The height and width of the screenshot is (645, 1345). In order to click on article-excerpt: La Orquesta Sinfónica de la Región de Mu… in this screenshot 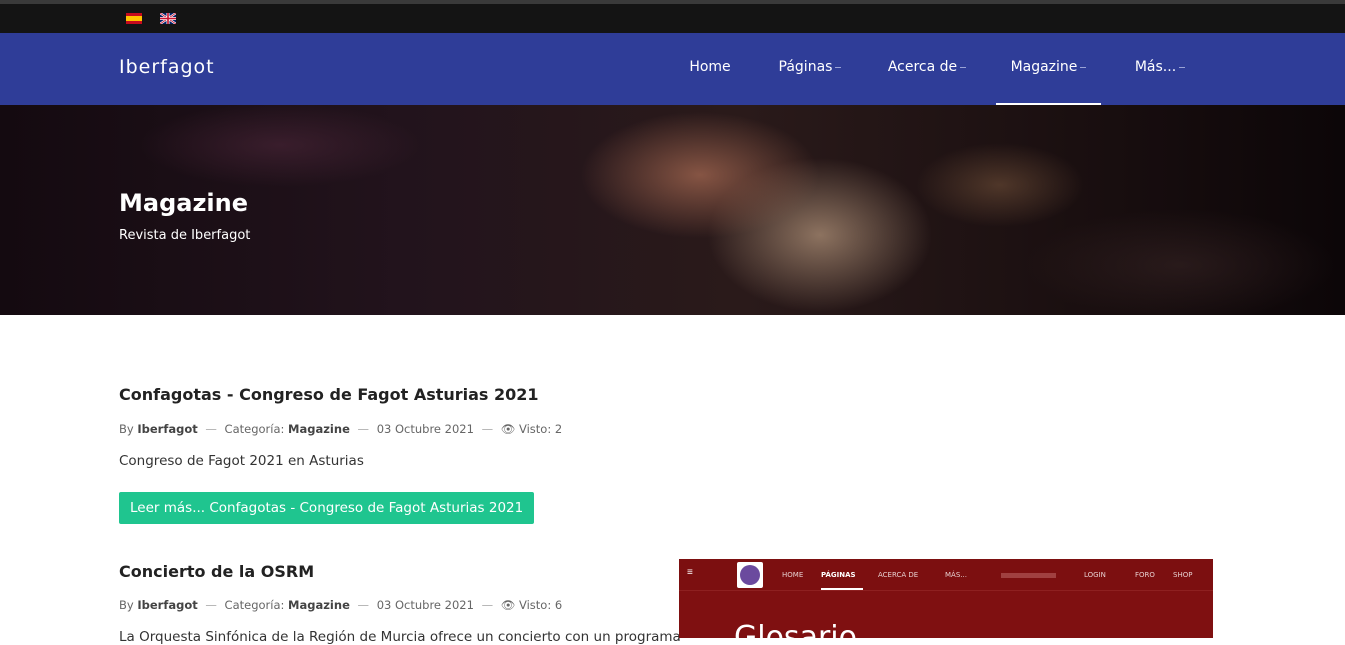, I will do `click(400, 637)`.